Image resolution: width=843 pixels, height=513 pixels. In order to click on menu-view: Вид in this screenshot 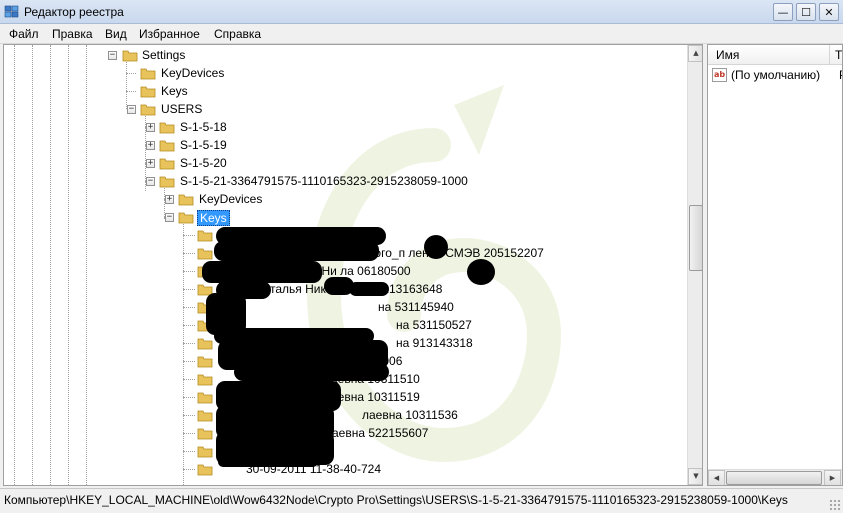, I will do `click(116, 34)`.